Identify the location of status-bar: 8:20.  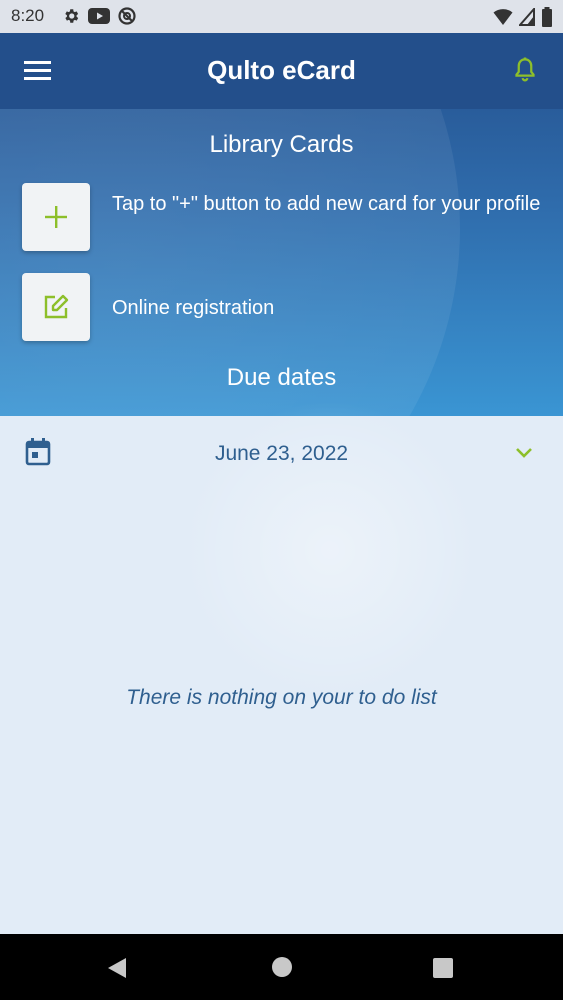
(281, 16).